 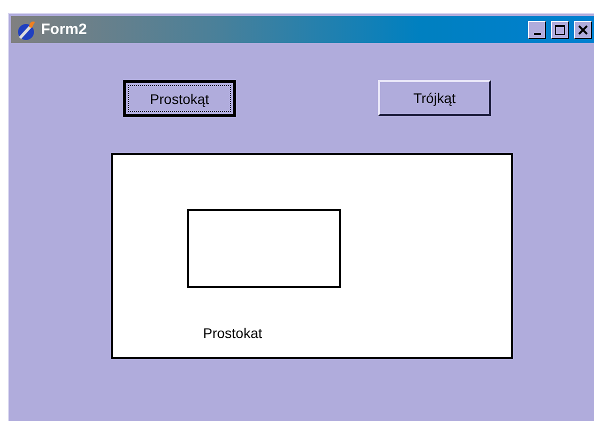 What do you see at coordinates (64, 29) in the screenshot?
I see `window-title: Form2` at bounding box center [64, 29].